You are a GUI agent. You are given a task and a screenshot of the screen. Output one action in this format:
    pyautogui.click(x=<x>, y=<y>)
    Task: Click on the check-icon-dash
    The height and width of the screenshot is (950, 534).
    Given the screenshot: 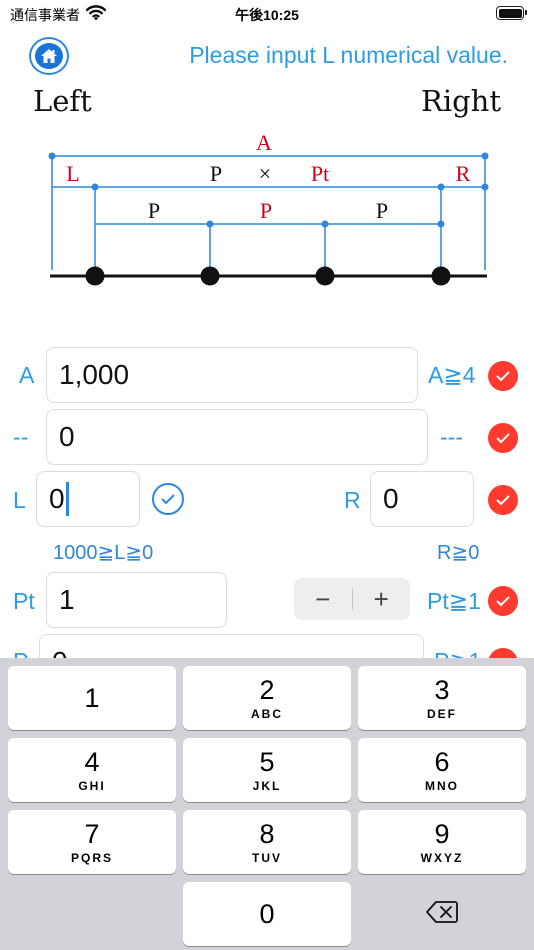 What is the action you would take?
    pyautogui.click(x=503, y=438)
    